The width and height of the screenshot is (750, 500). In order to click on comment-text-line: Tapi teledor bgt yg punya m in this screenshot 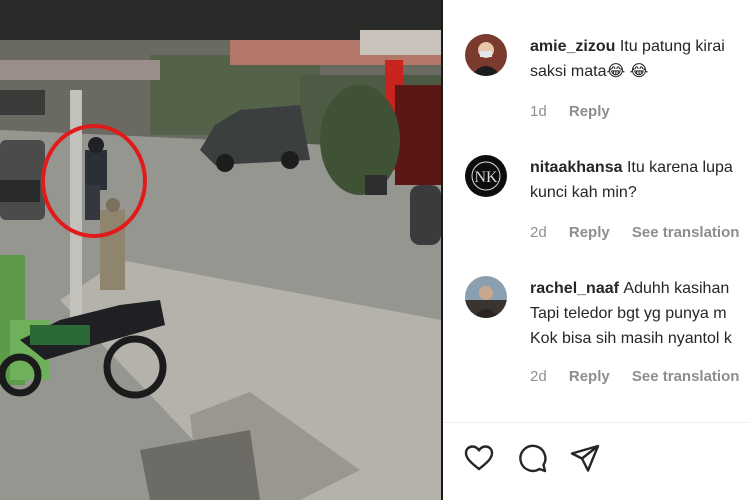, I will do `click(628, 313)`.